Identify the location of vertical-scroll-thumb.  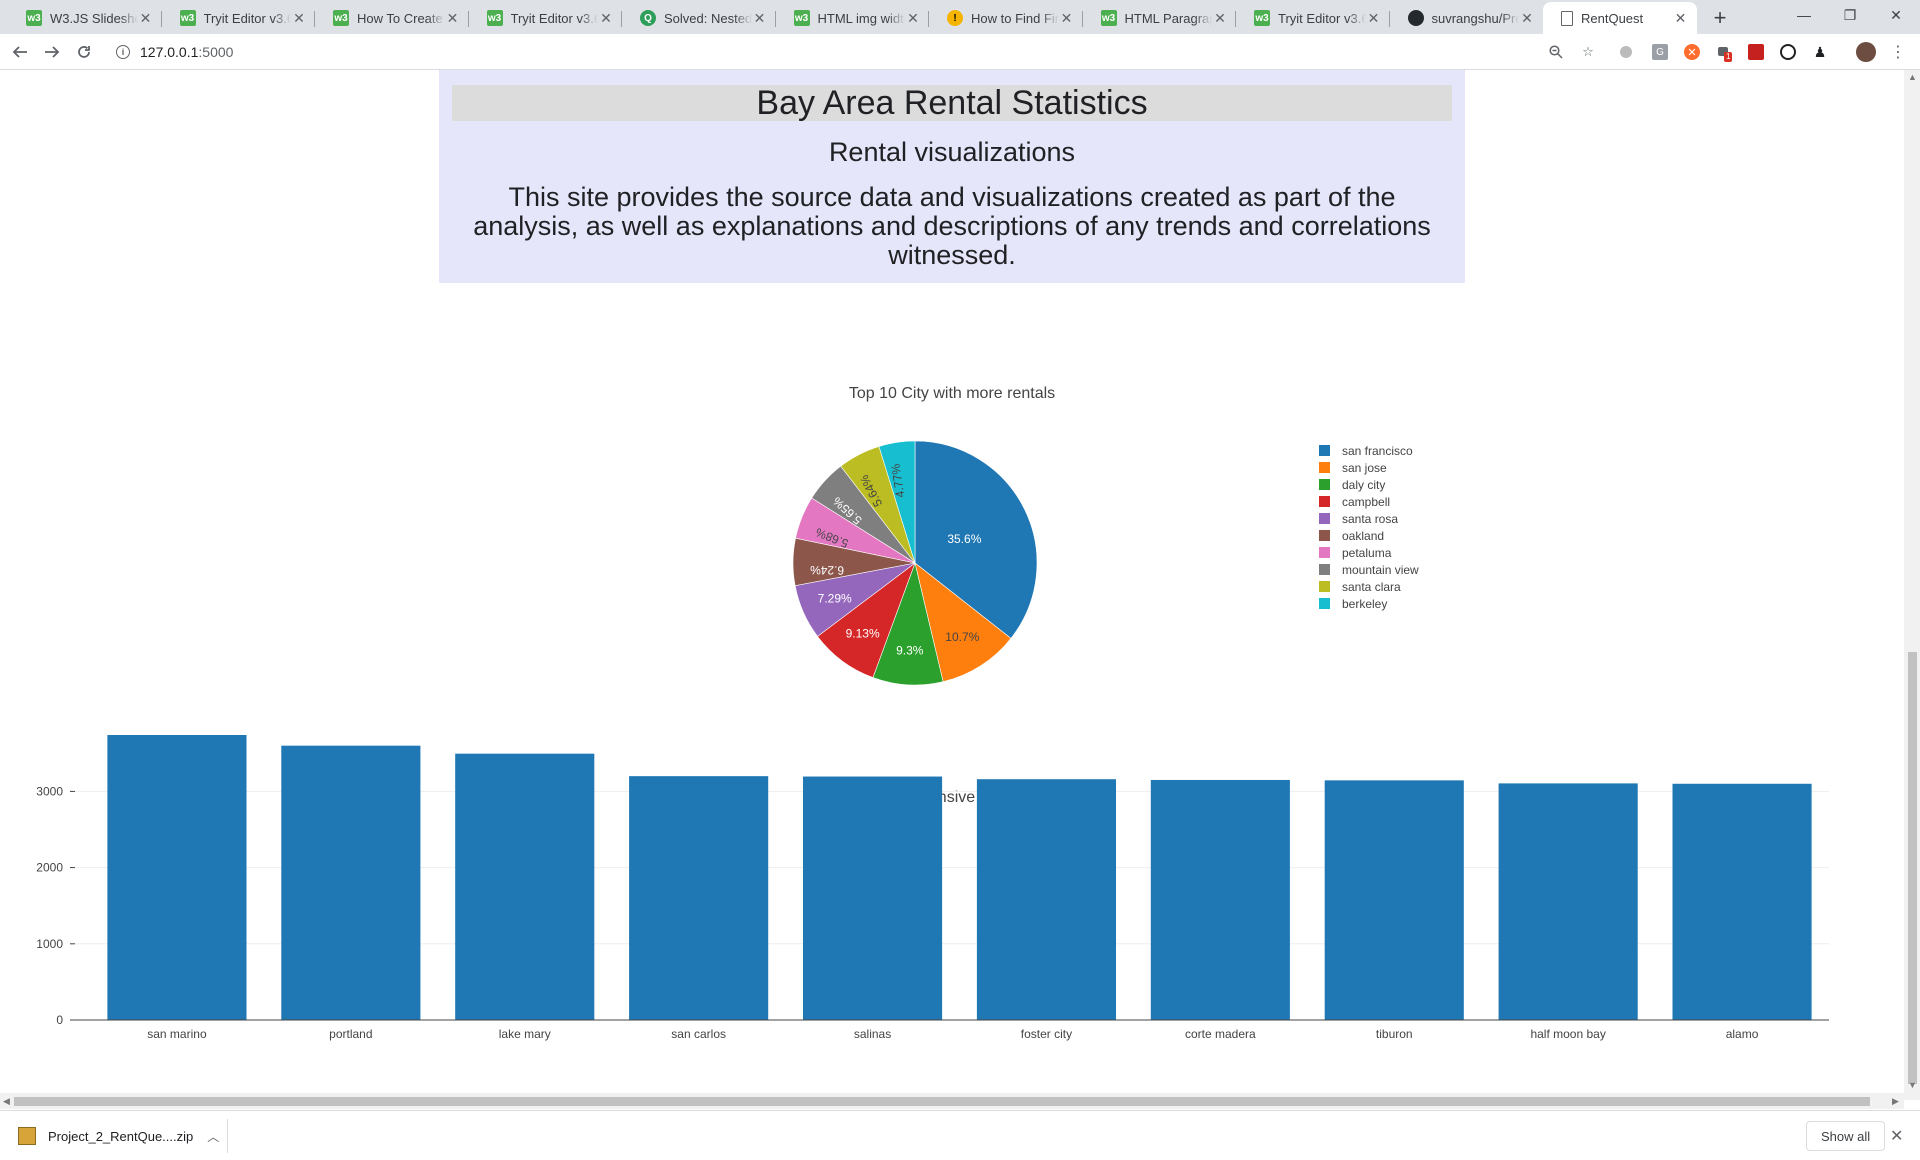
(1912, 868).